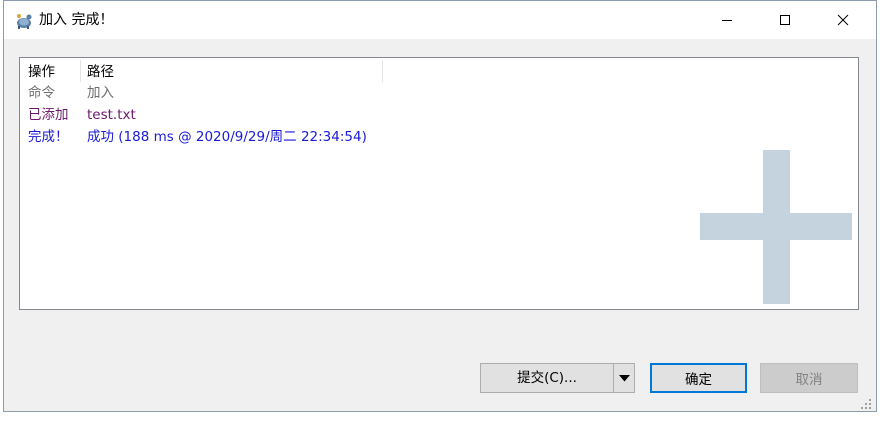  Describe the element at coordinates (100, 93) in the screenshot. I see `log-path: 加入` at that location.